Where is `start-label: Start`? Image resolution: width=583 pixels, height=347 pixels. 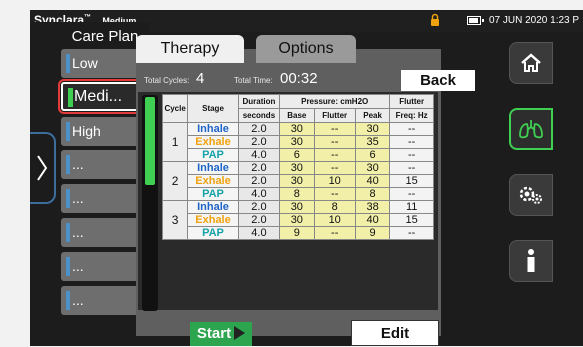
start-label: Start is located at coordinates (214, 333).